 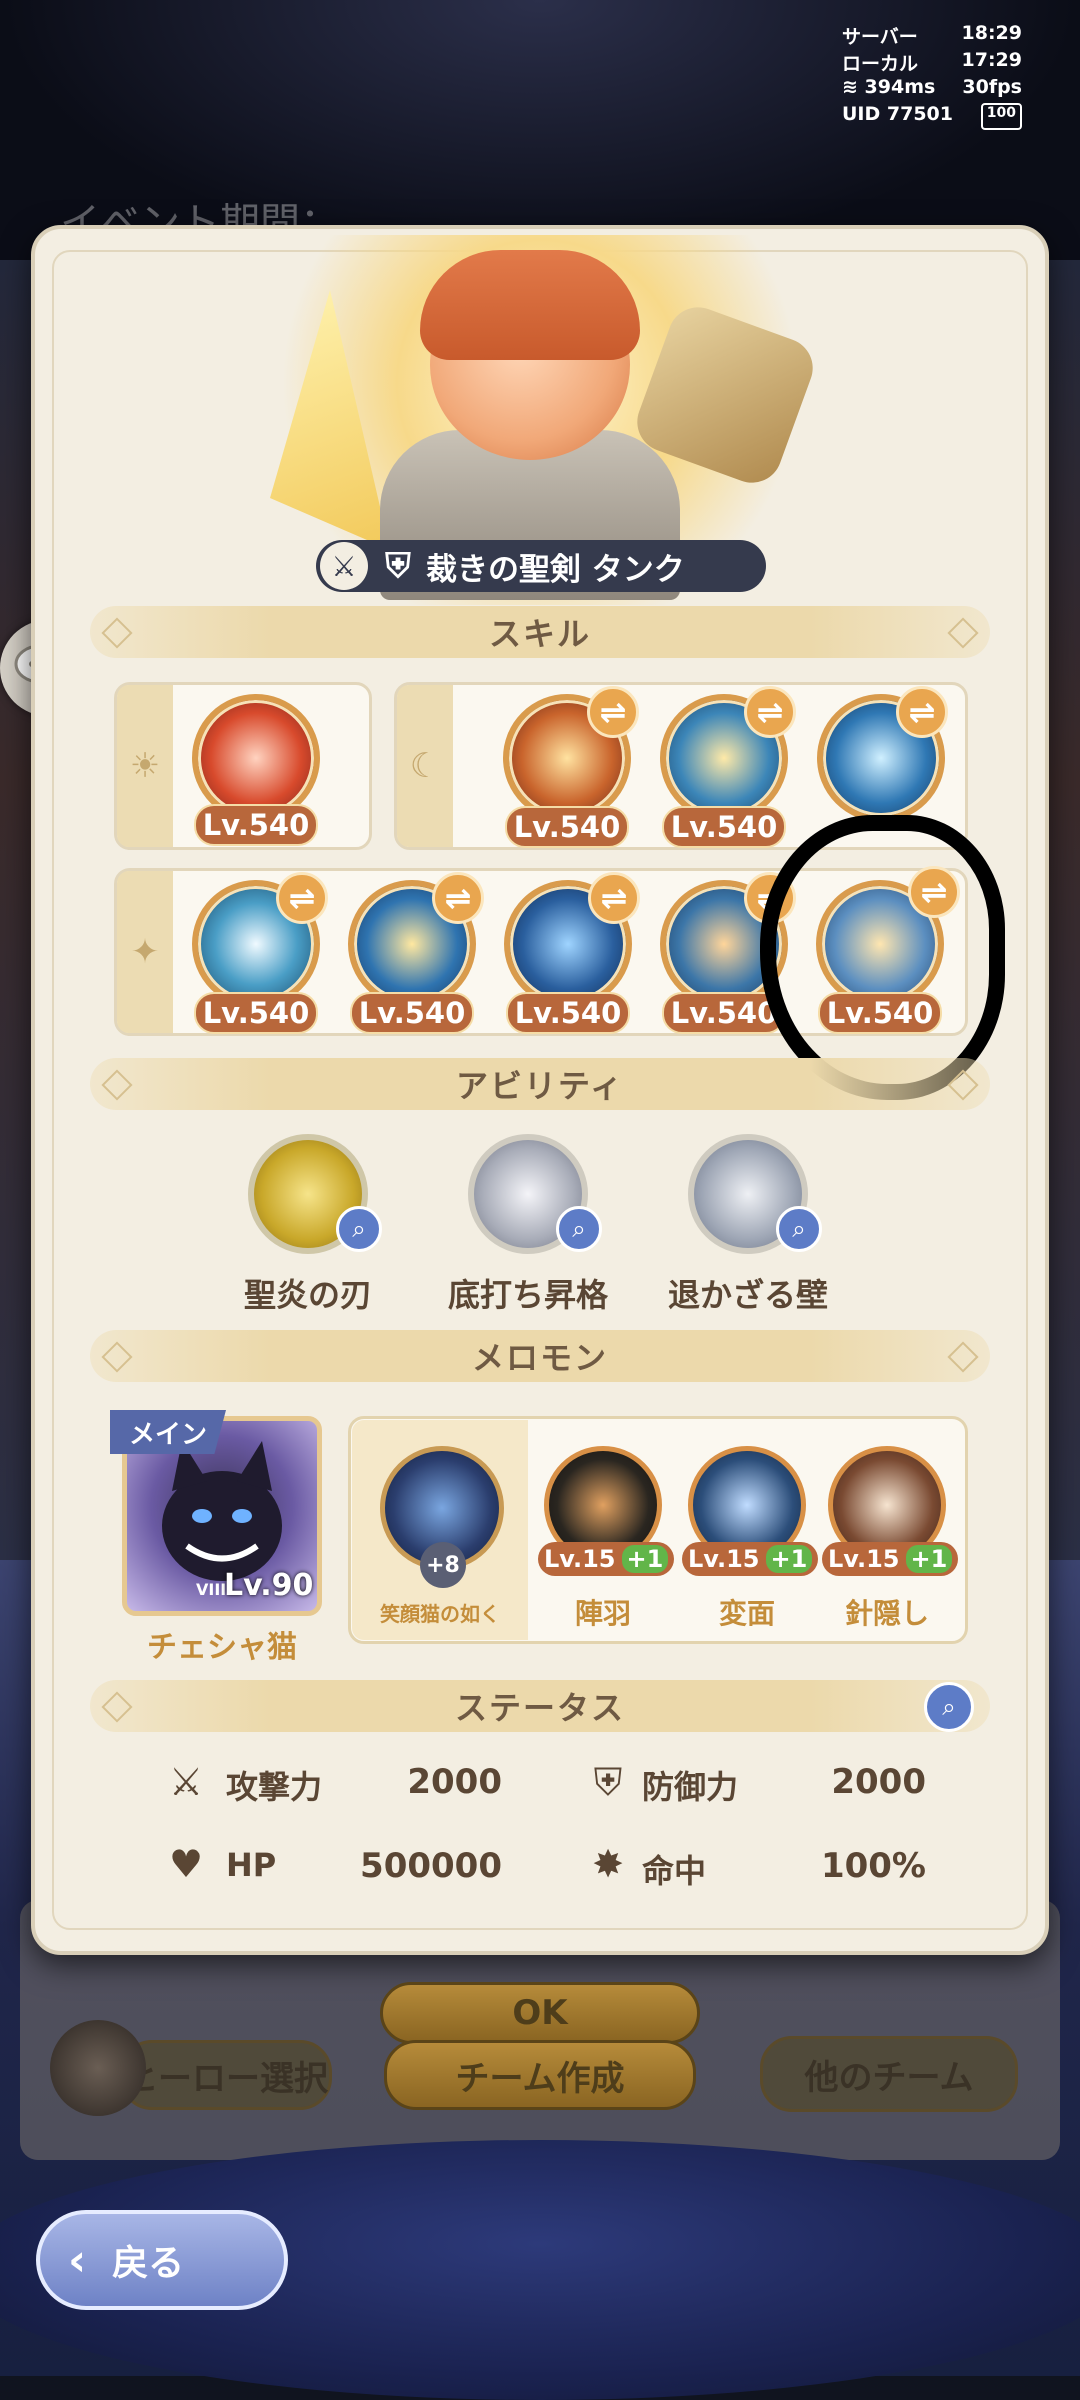 What do you see at coordinates (425, 766) in the screenshot?
I see `moon-icon: ☾` at bounding box center [425, 766].